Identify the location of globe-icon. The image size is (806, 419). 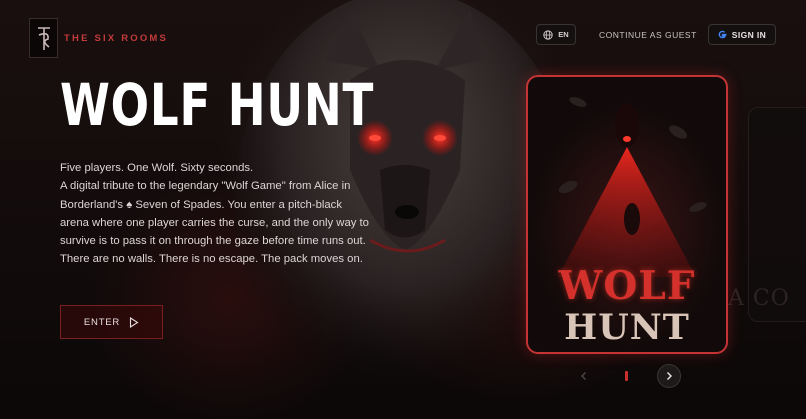
(548, 34).